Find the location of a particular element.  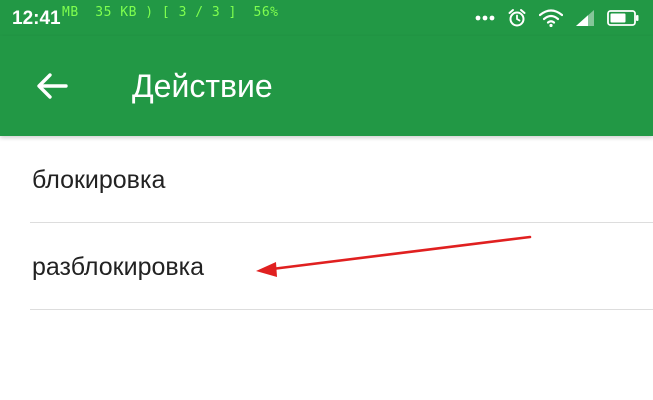

status-time: 12:41 is located at coordinates (36, 18).